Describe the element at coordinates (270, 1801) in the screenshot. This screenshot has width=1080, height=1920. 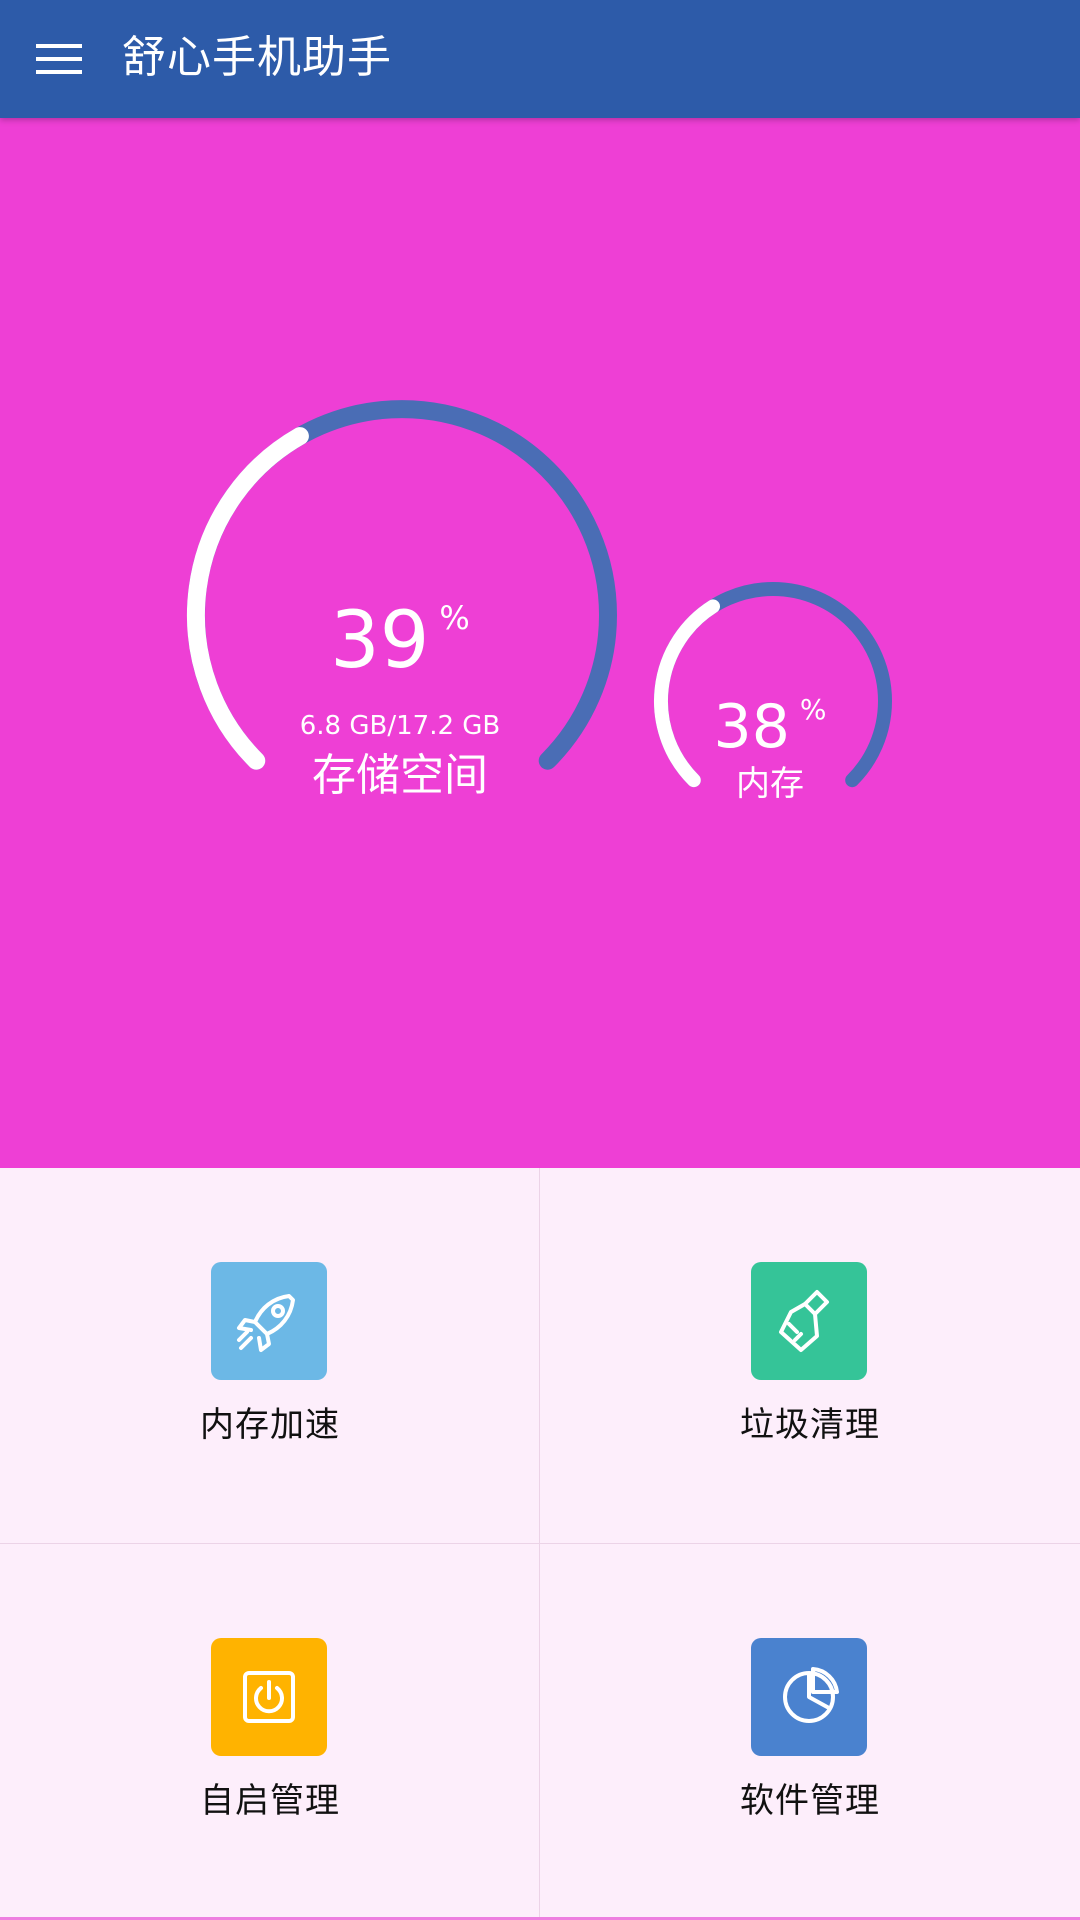
I see `tool-label: 自启管理` at that location.